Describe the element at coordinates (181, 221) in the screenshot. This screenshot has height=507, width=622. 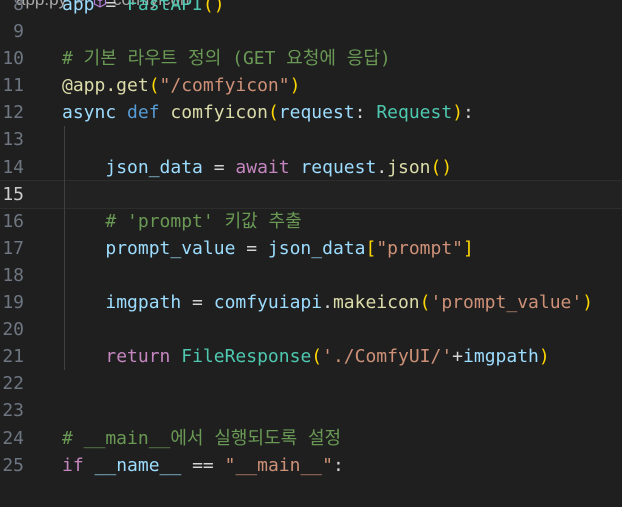
I see `line-code: # 'prompt' 키값 추출` at that location.